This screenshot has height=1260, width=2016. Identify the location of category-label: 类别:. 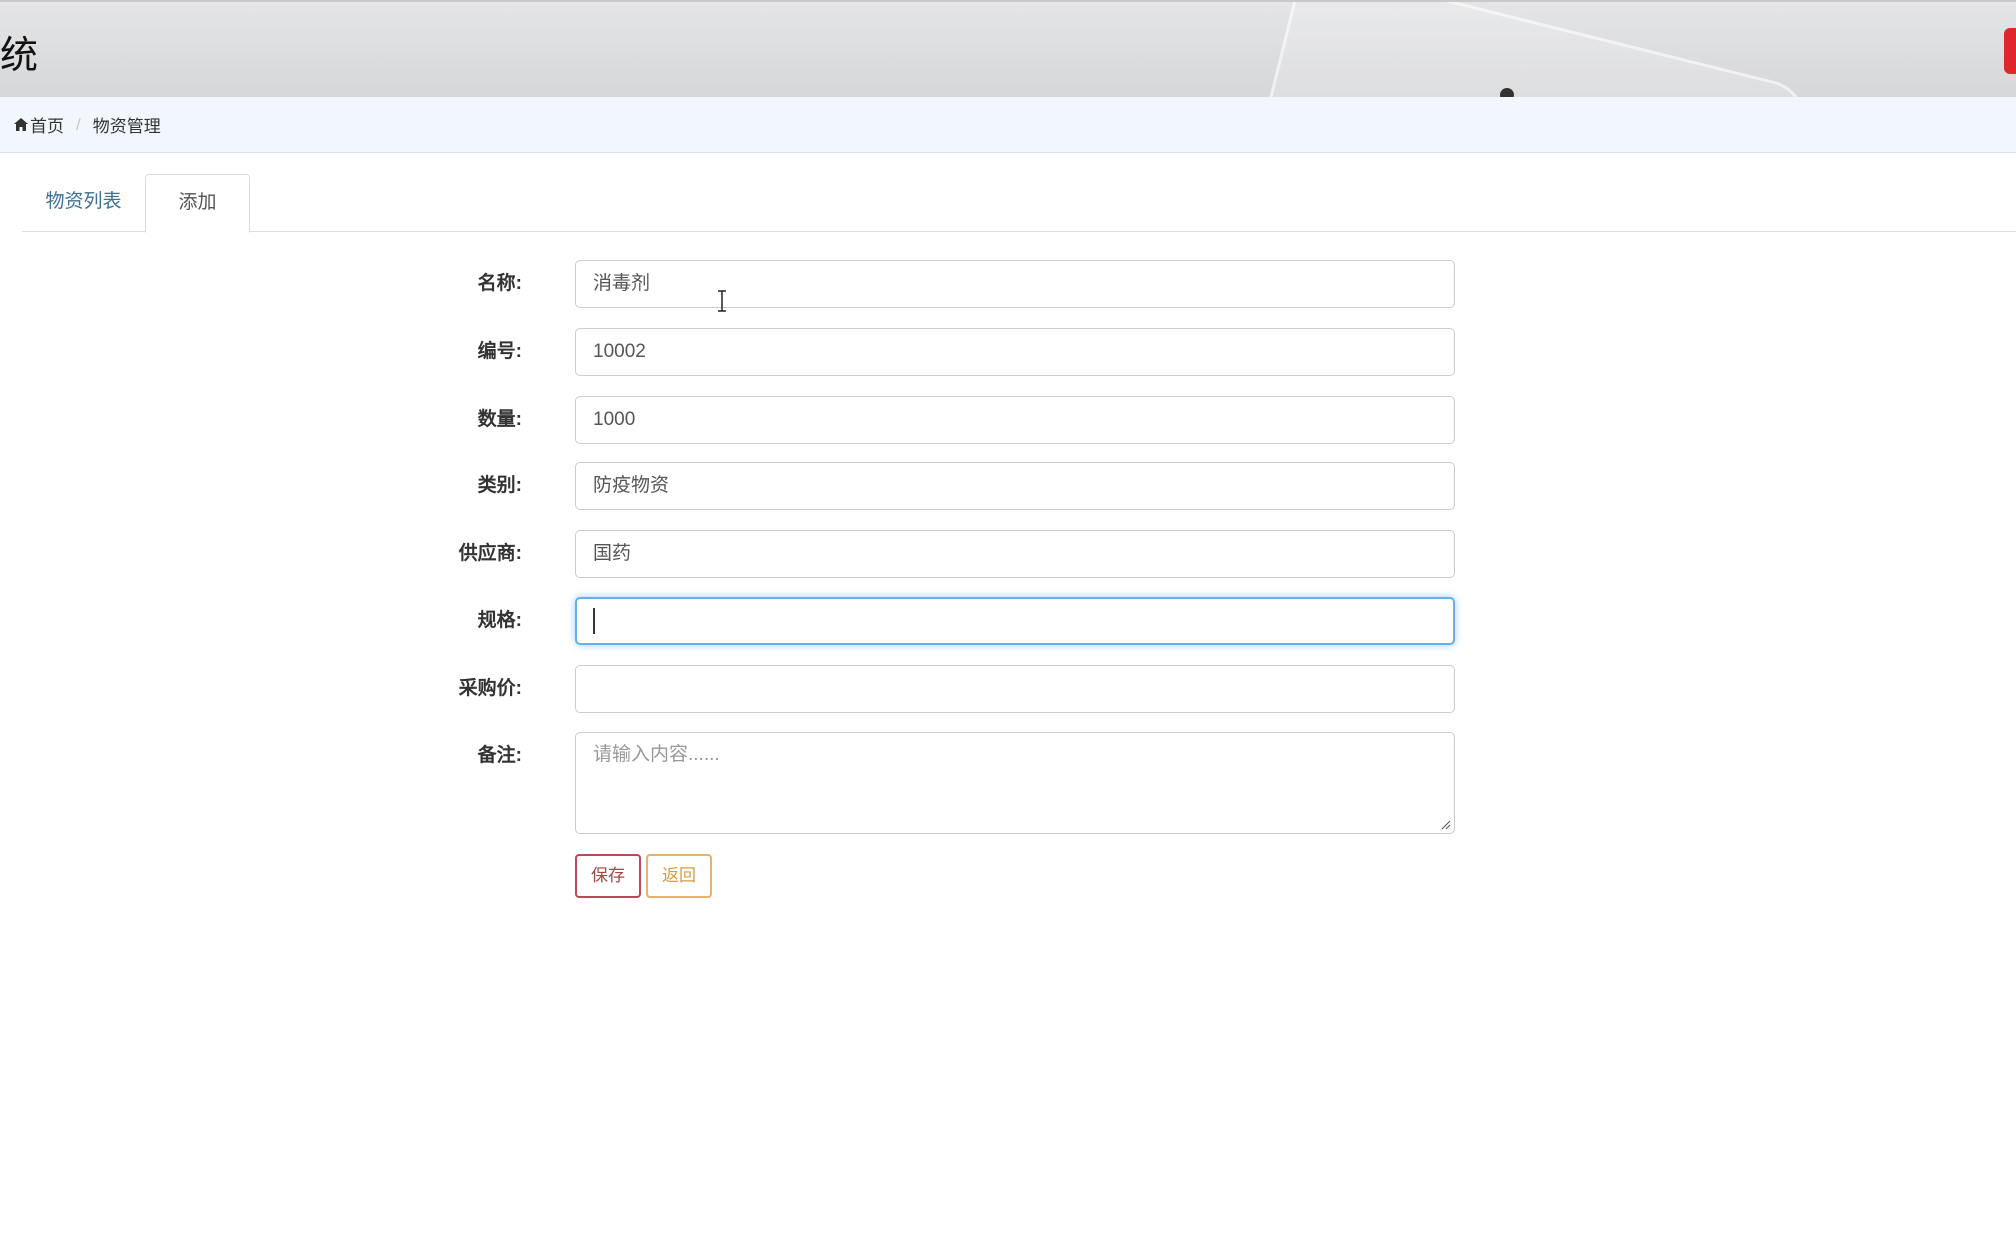
(499, 485).